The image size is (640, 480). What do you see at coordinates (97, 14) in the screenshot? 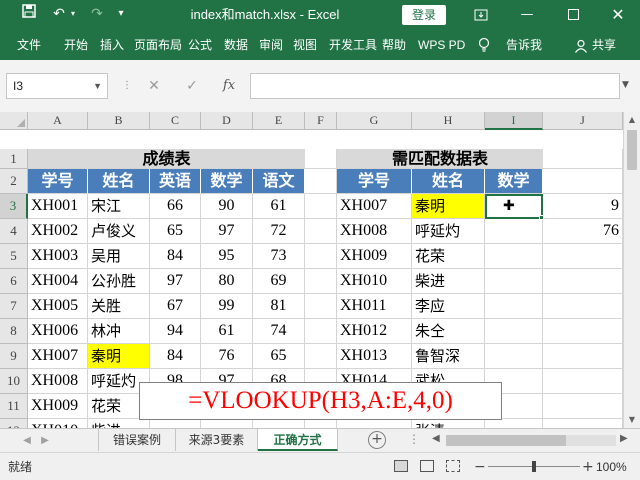
I see `redo-icon: ↷` at bounding box center [97, 14].